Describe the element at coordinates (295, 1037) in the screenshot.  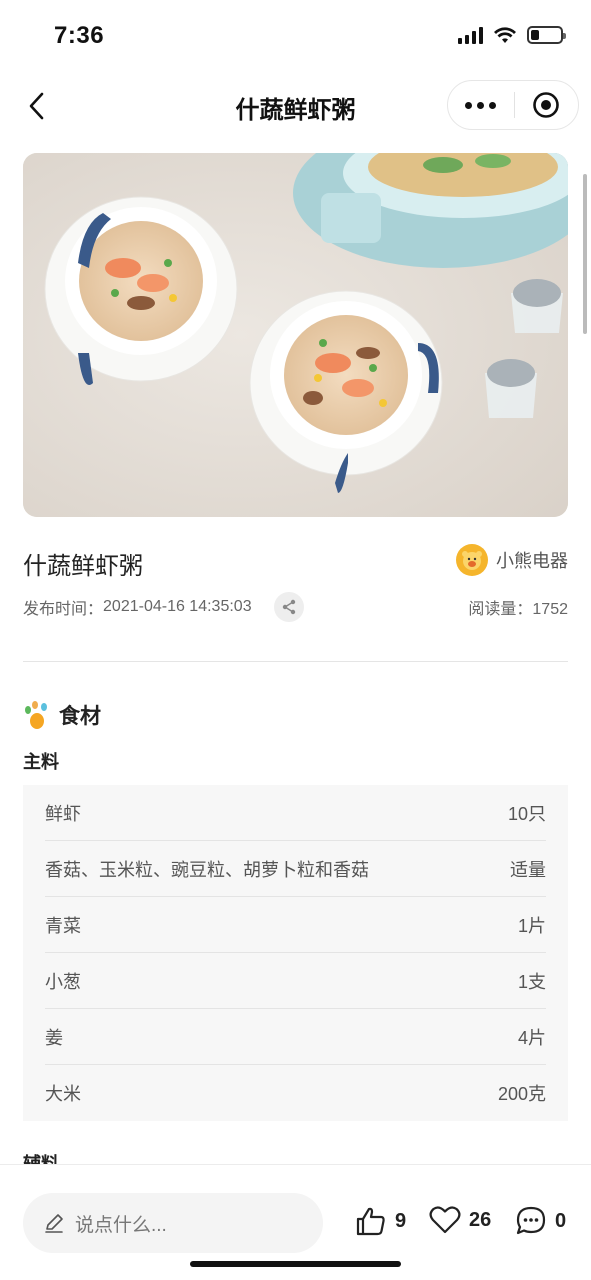
I see `ingredient-row: 姜 4片` at that location.